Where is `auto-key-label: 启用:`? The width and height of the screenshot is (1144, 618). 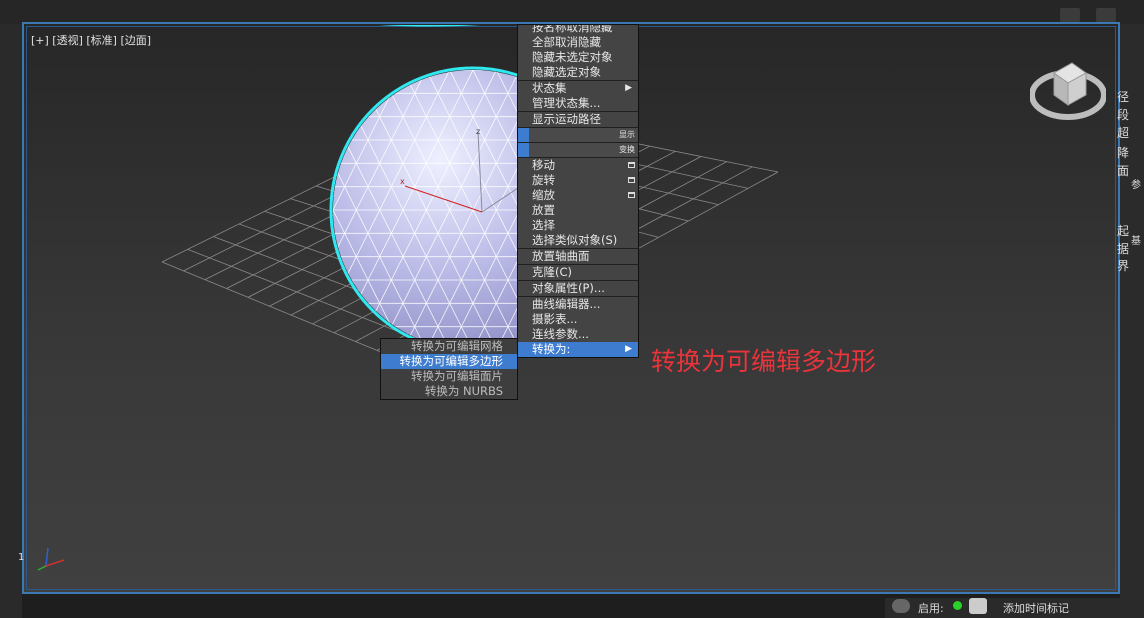 auto-key-label: 启用: is located at coordinates (931, 608).